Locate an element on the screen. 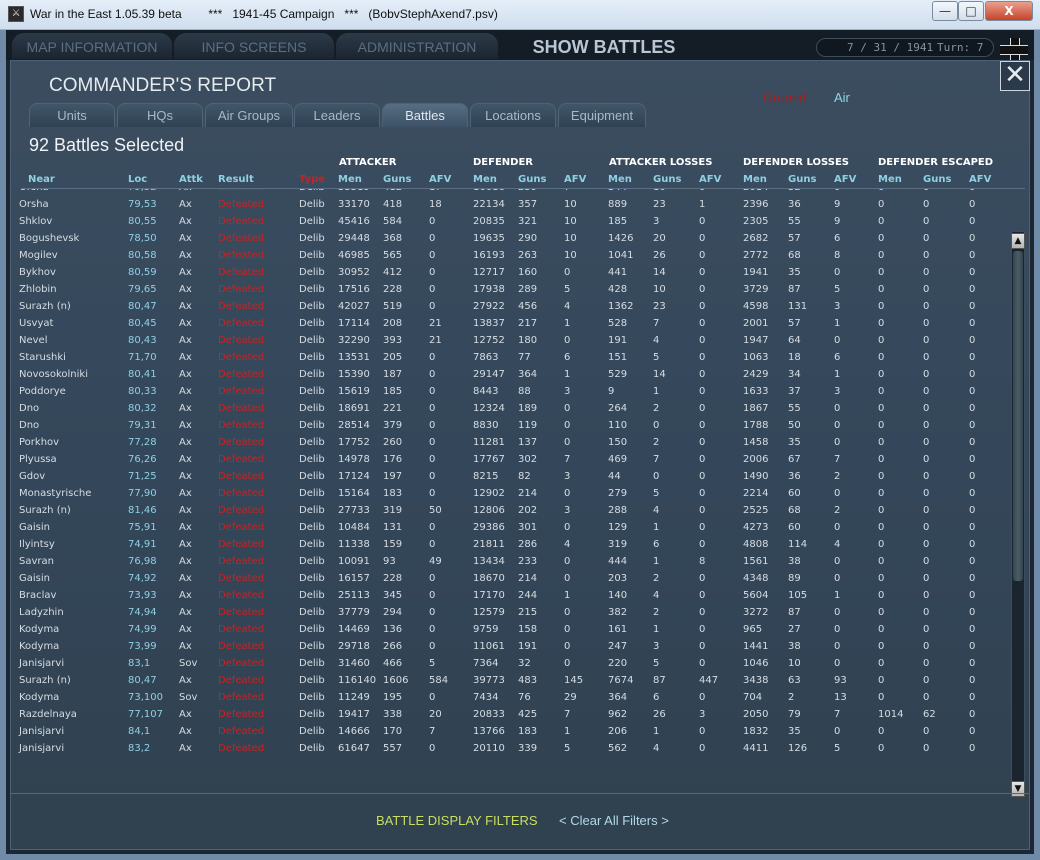 This screenshot has width=1040, height=860. col-header-def-men: Men is located at coordinates (485, 179).